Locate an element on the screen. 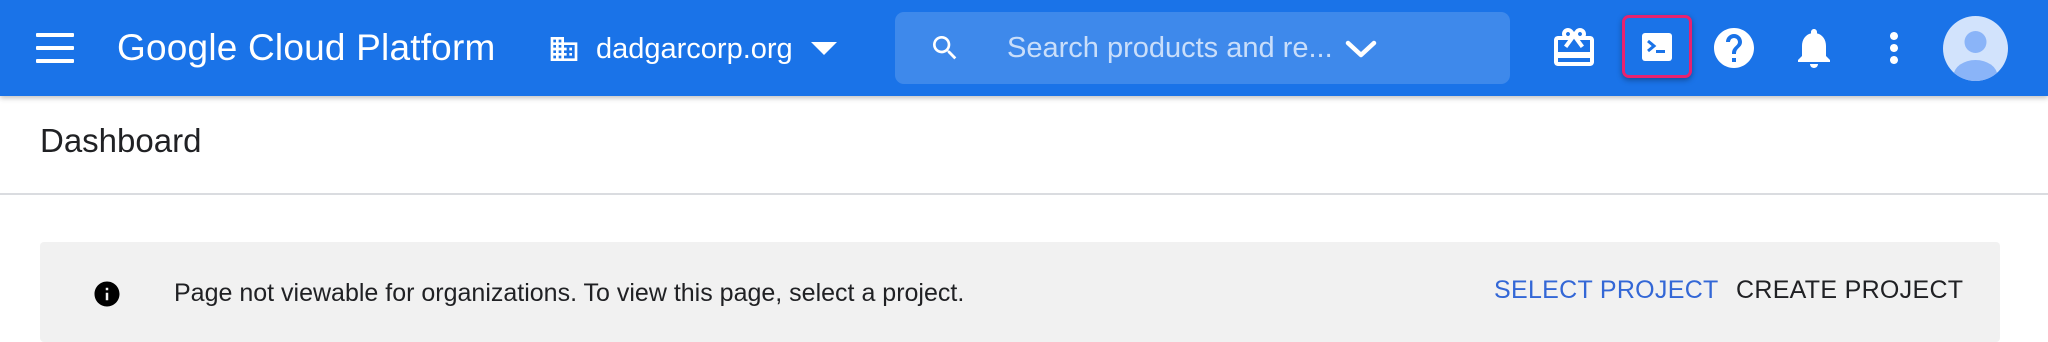 The image size is (2048, 342). cloud-shell-button is located at coordinates (1657, 46).